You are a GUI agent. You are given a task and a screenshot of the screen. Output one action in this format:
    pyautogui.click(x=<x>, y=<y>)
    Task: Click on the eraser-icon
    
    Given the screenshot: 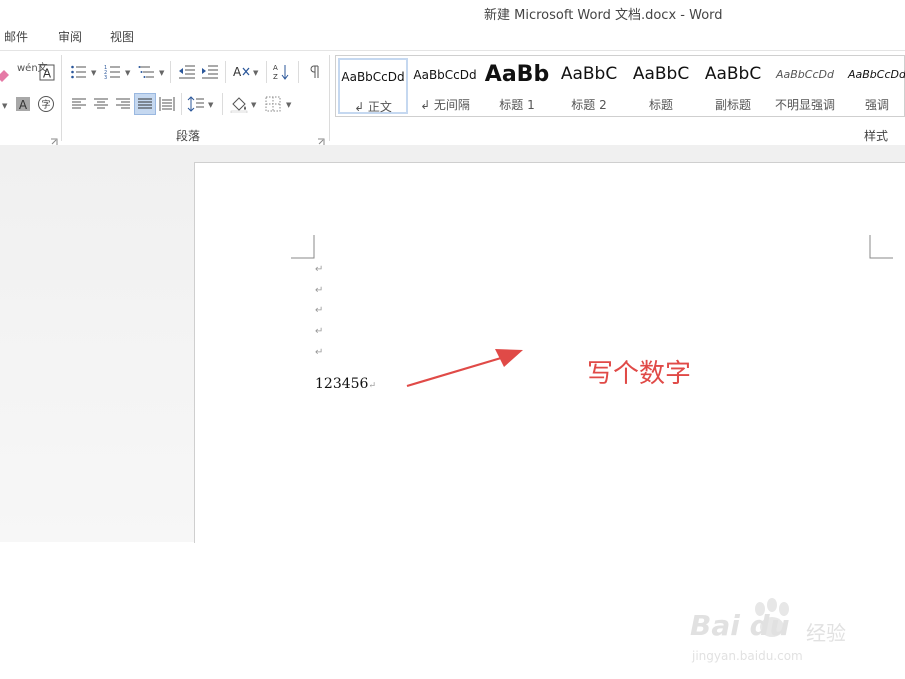 What is the action you would take?
    pyautogui.click(x=6, y=74)
    